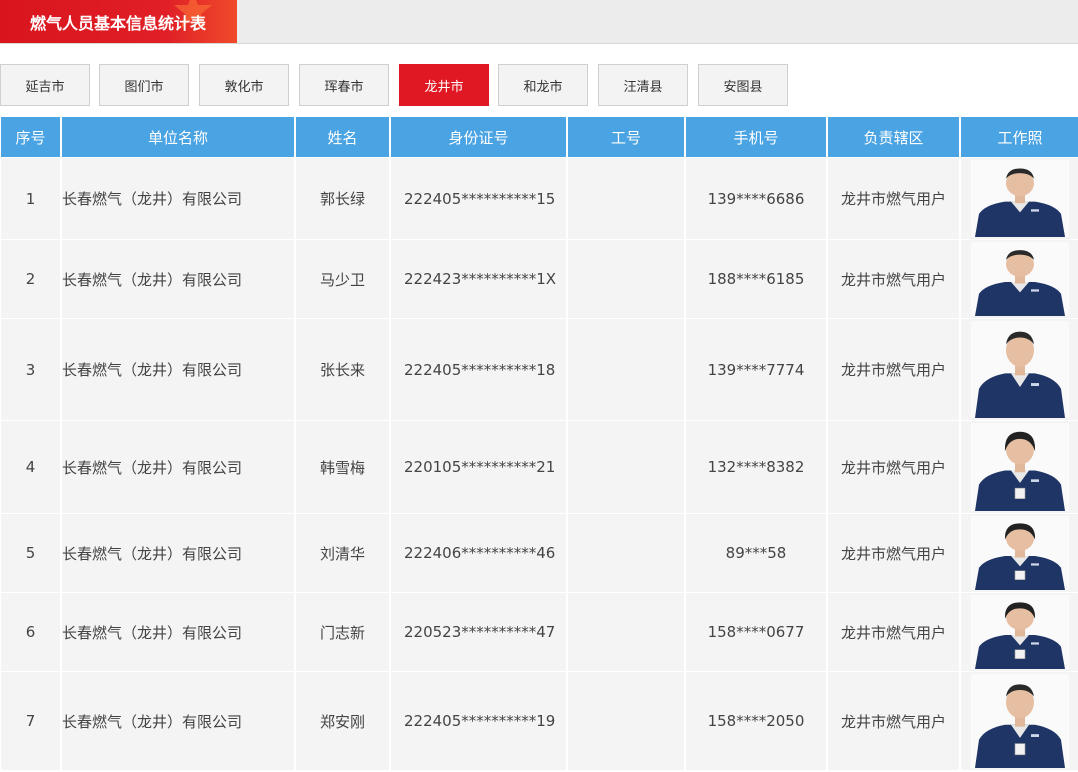 This screenshot has height=772, width=1078. I want to click on cell-no: 7, so click(30, 721).